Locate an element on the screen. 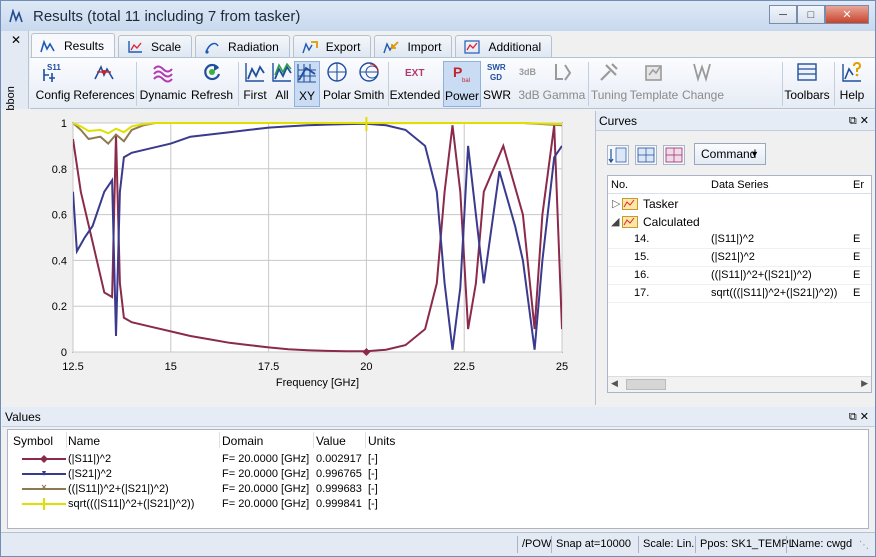 The width and height of the screenshot is (876, 557). scroll-thumb is located at coordinates (646, 384).